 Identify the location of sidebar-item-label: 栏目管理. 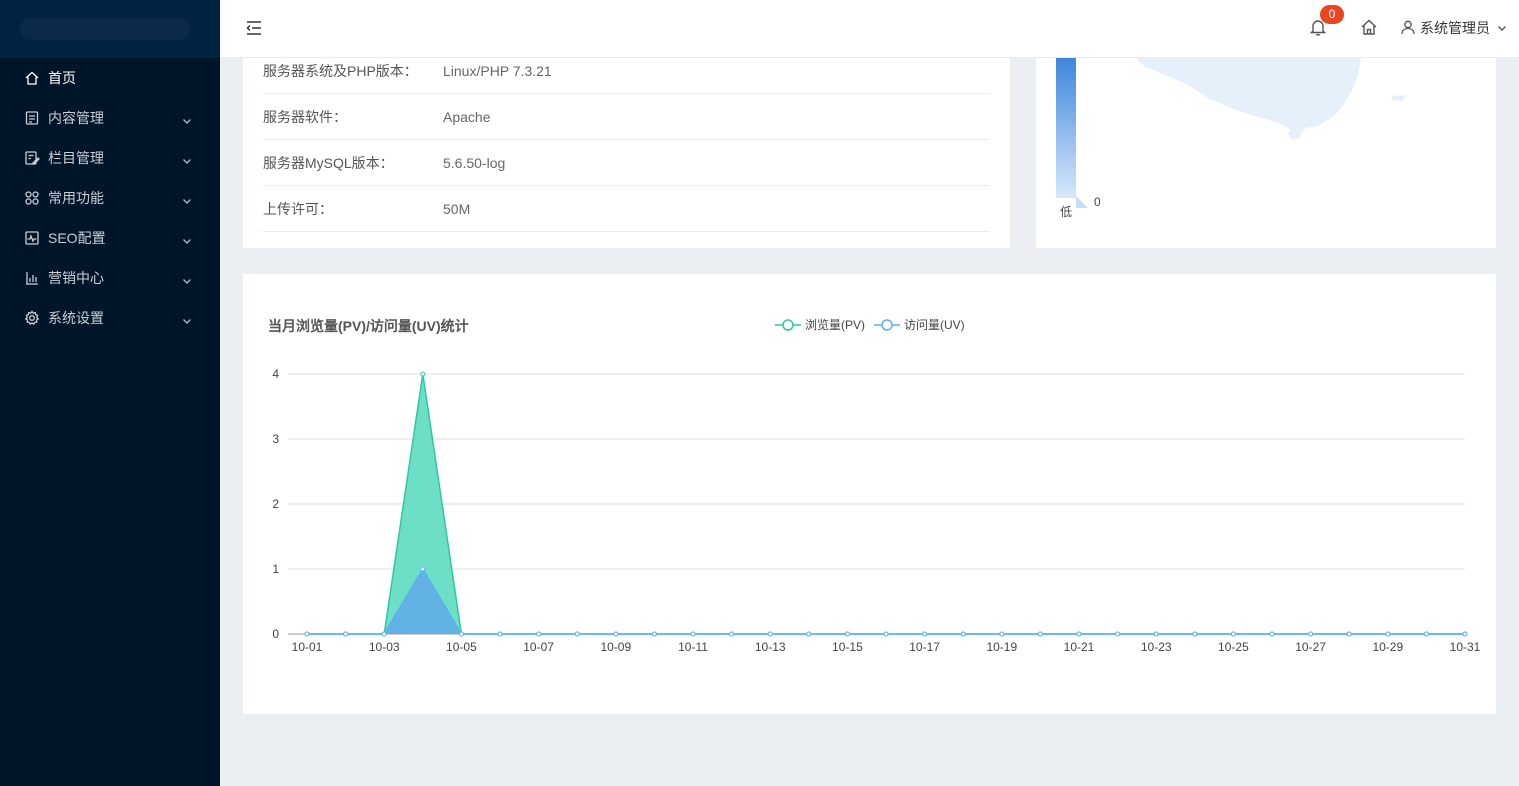
(76, 158).